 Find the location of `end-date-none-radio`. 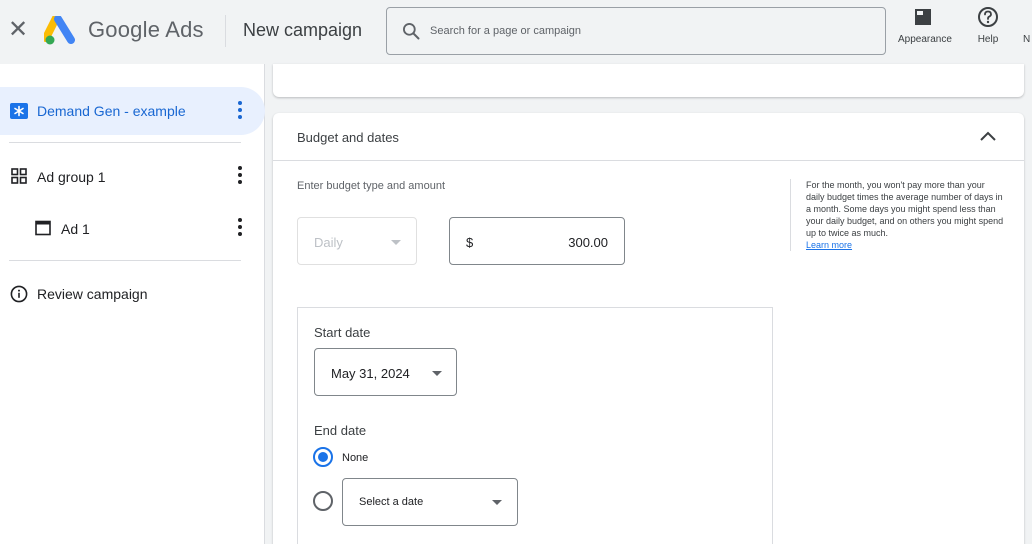

end-date-none-radio is located at coordinates (323, 457).